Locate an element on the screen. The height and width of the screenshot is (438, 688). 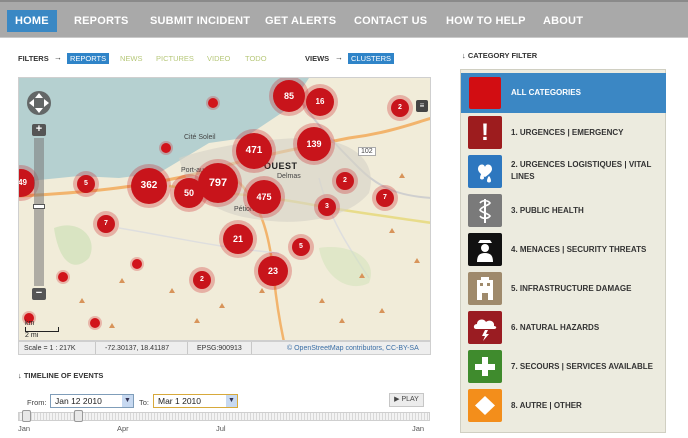
category-filter-title-text: CATEGORY FILTER is located at coordinates (502, 55).